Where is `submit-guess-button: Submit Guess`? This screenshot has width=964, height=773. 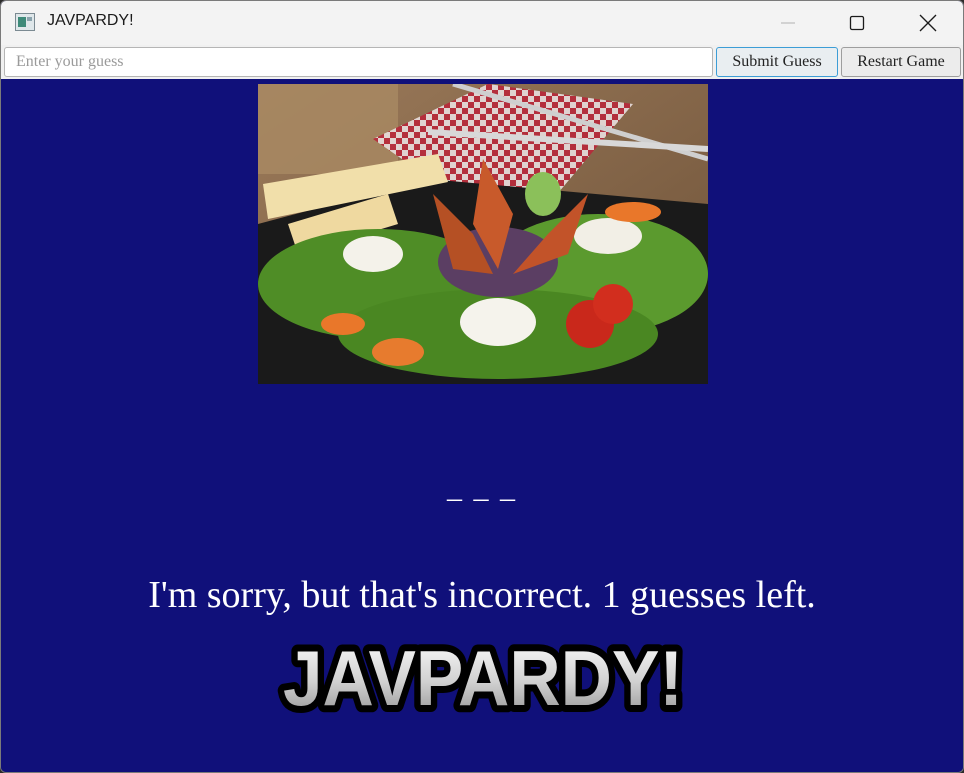 submit-guess-button: Submit Guess is located at coordinates (777, 62).